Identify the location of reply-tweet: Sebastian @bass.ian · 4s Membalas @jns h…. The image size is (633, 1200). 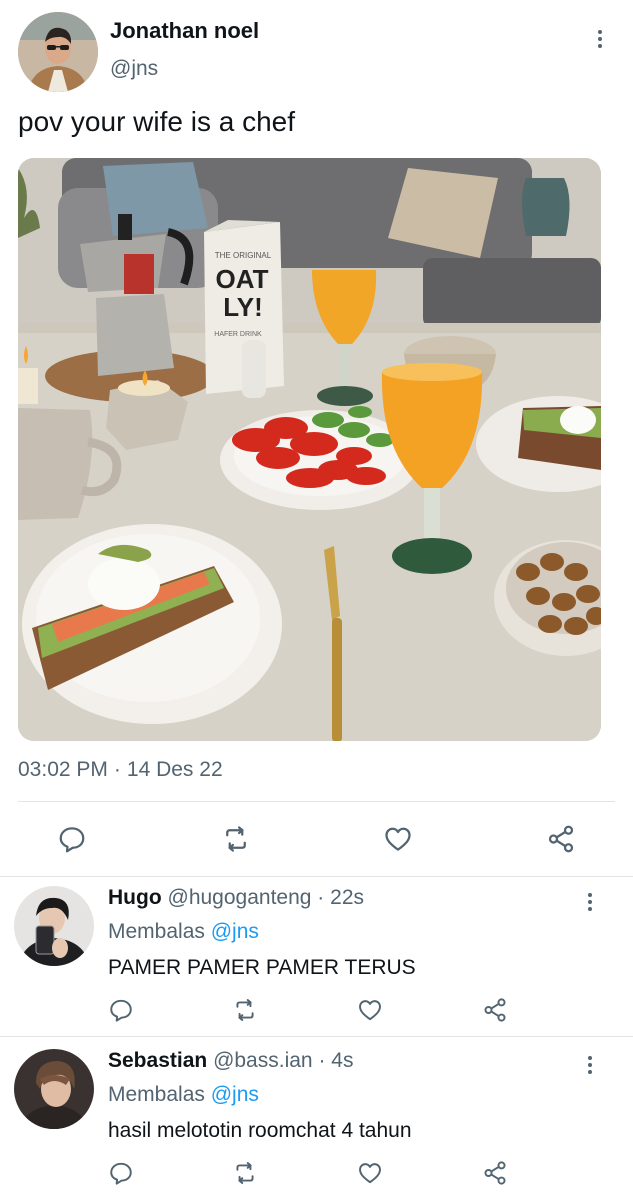
(316, 1124).